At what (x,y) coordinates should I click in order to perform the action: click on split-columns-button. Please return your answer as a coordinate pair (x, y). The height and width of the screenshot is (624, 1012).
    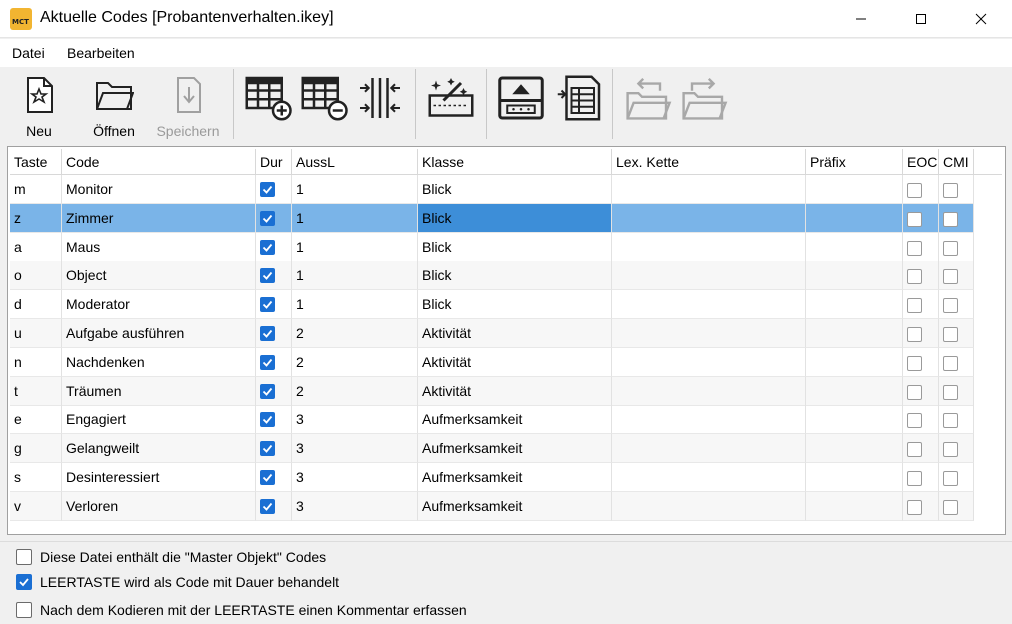
    Looking at the image, I should click on (380, 105).